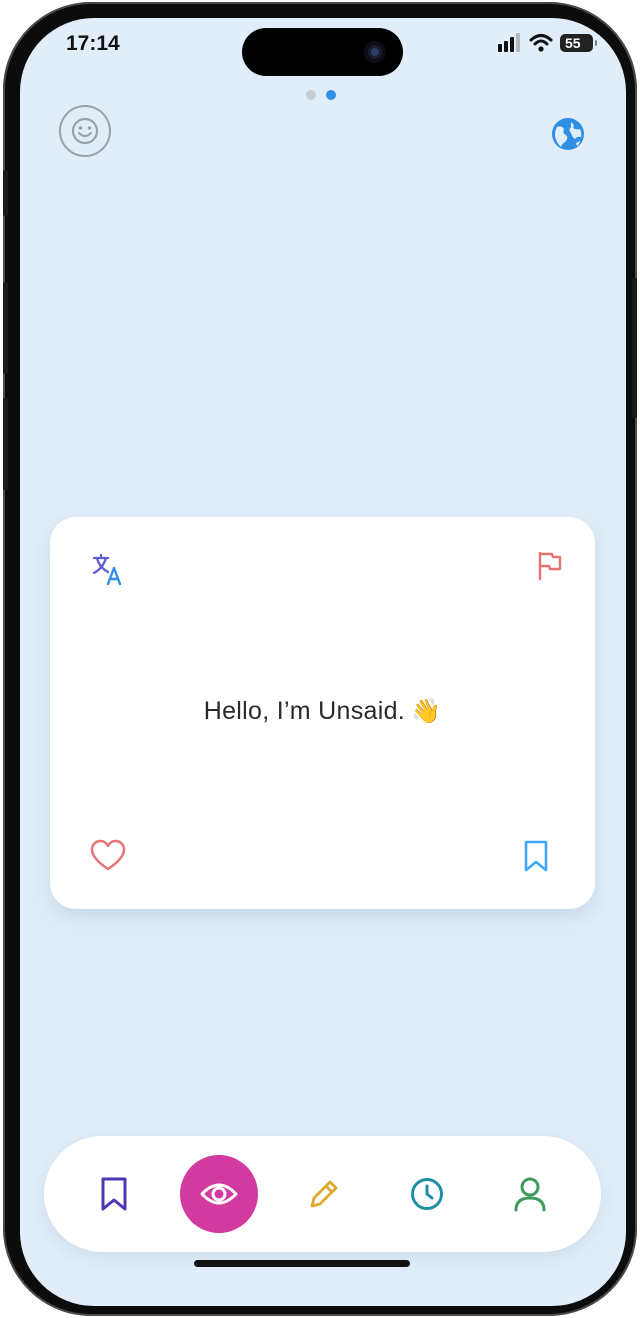 Image resolution: width=640 pixels, height=1318 pixels. Describe the element at coordinates (5, 193) in the screenshot. I see `action-button` at that location.